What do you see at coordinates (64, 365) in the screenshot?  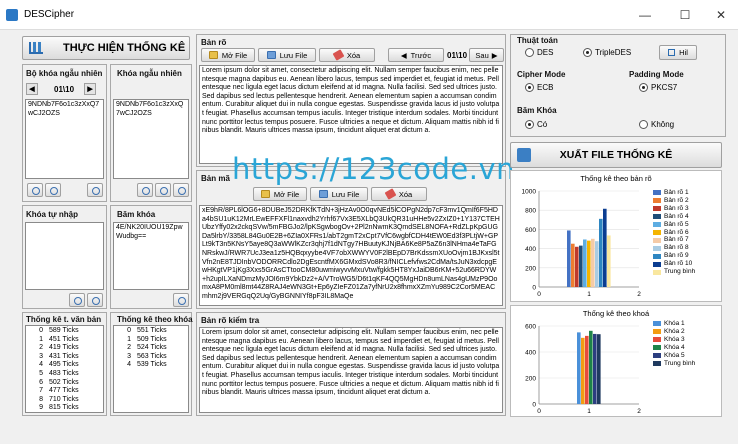 I see `row-value: 495 Ticks` at bounding box center [64, 365].